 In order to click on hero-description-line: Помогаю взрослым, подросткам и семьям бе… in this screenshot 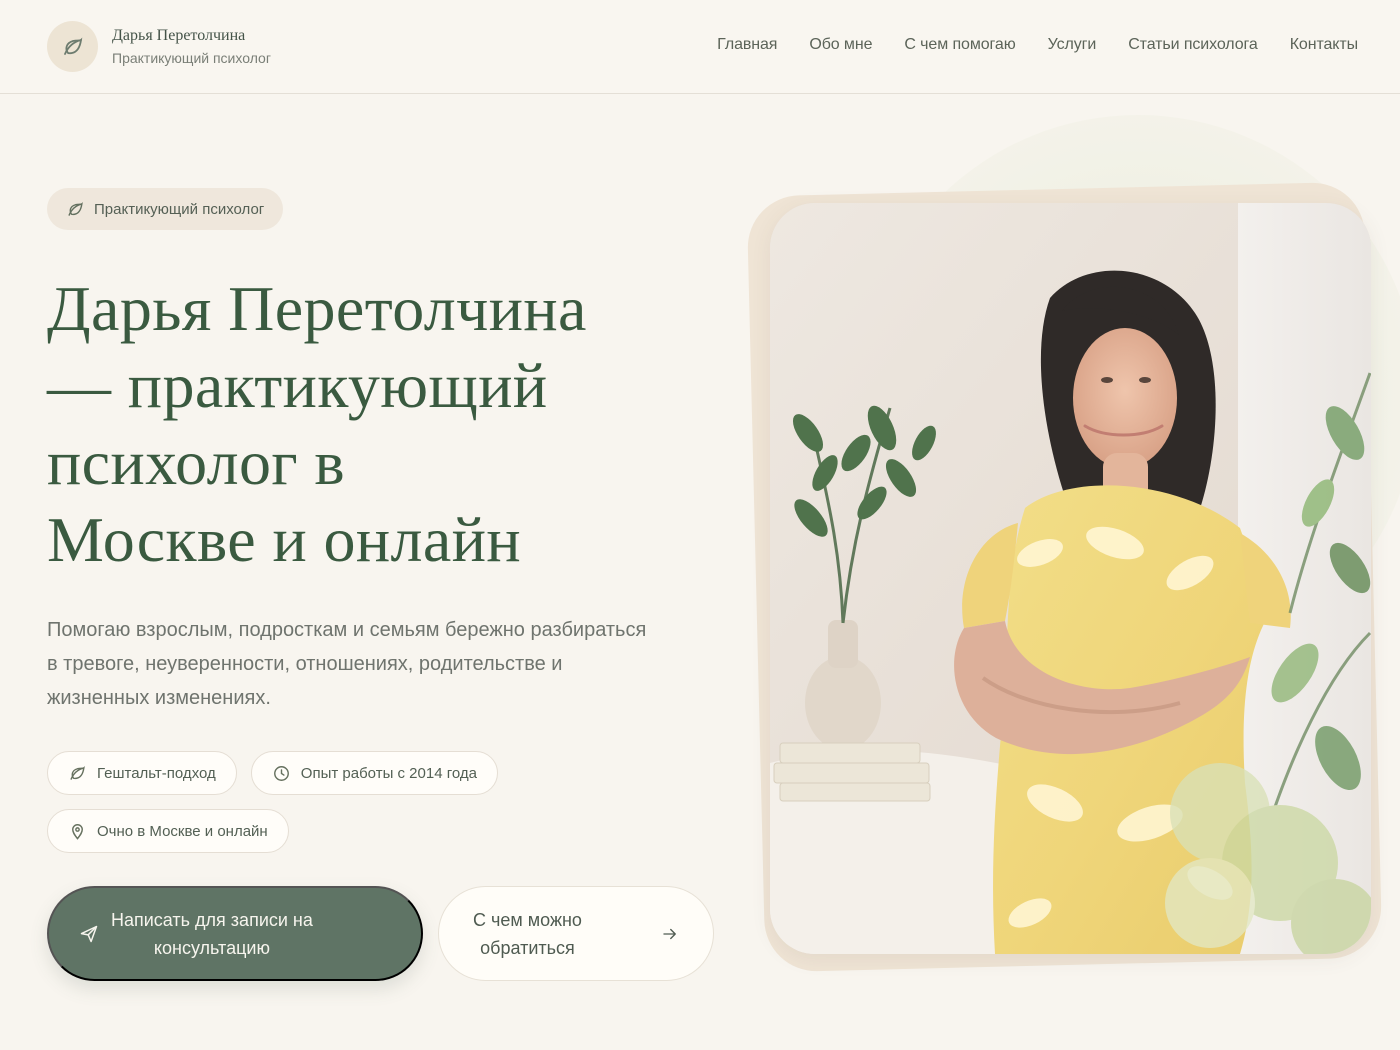, I will do `click(347, 630)`.